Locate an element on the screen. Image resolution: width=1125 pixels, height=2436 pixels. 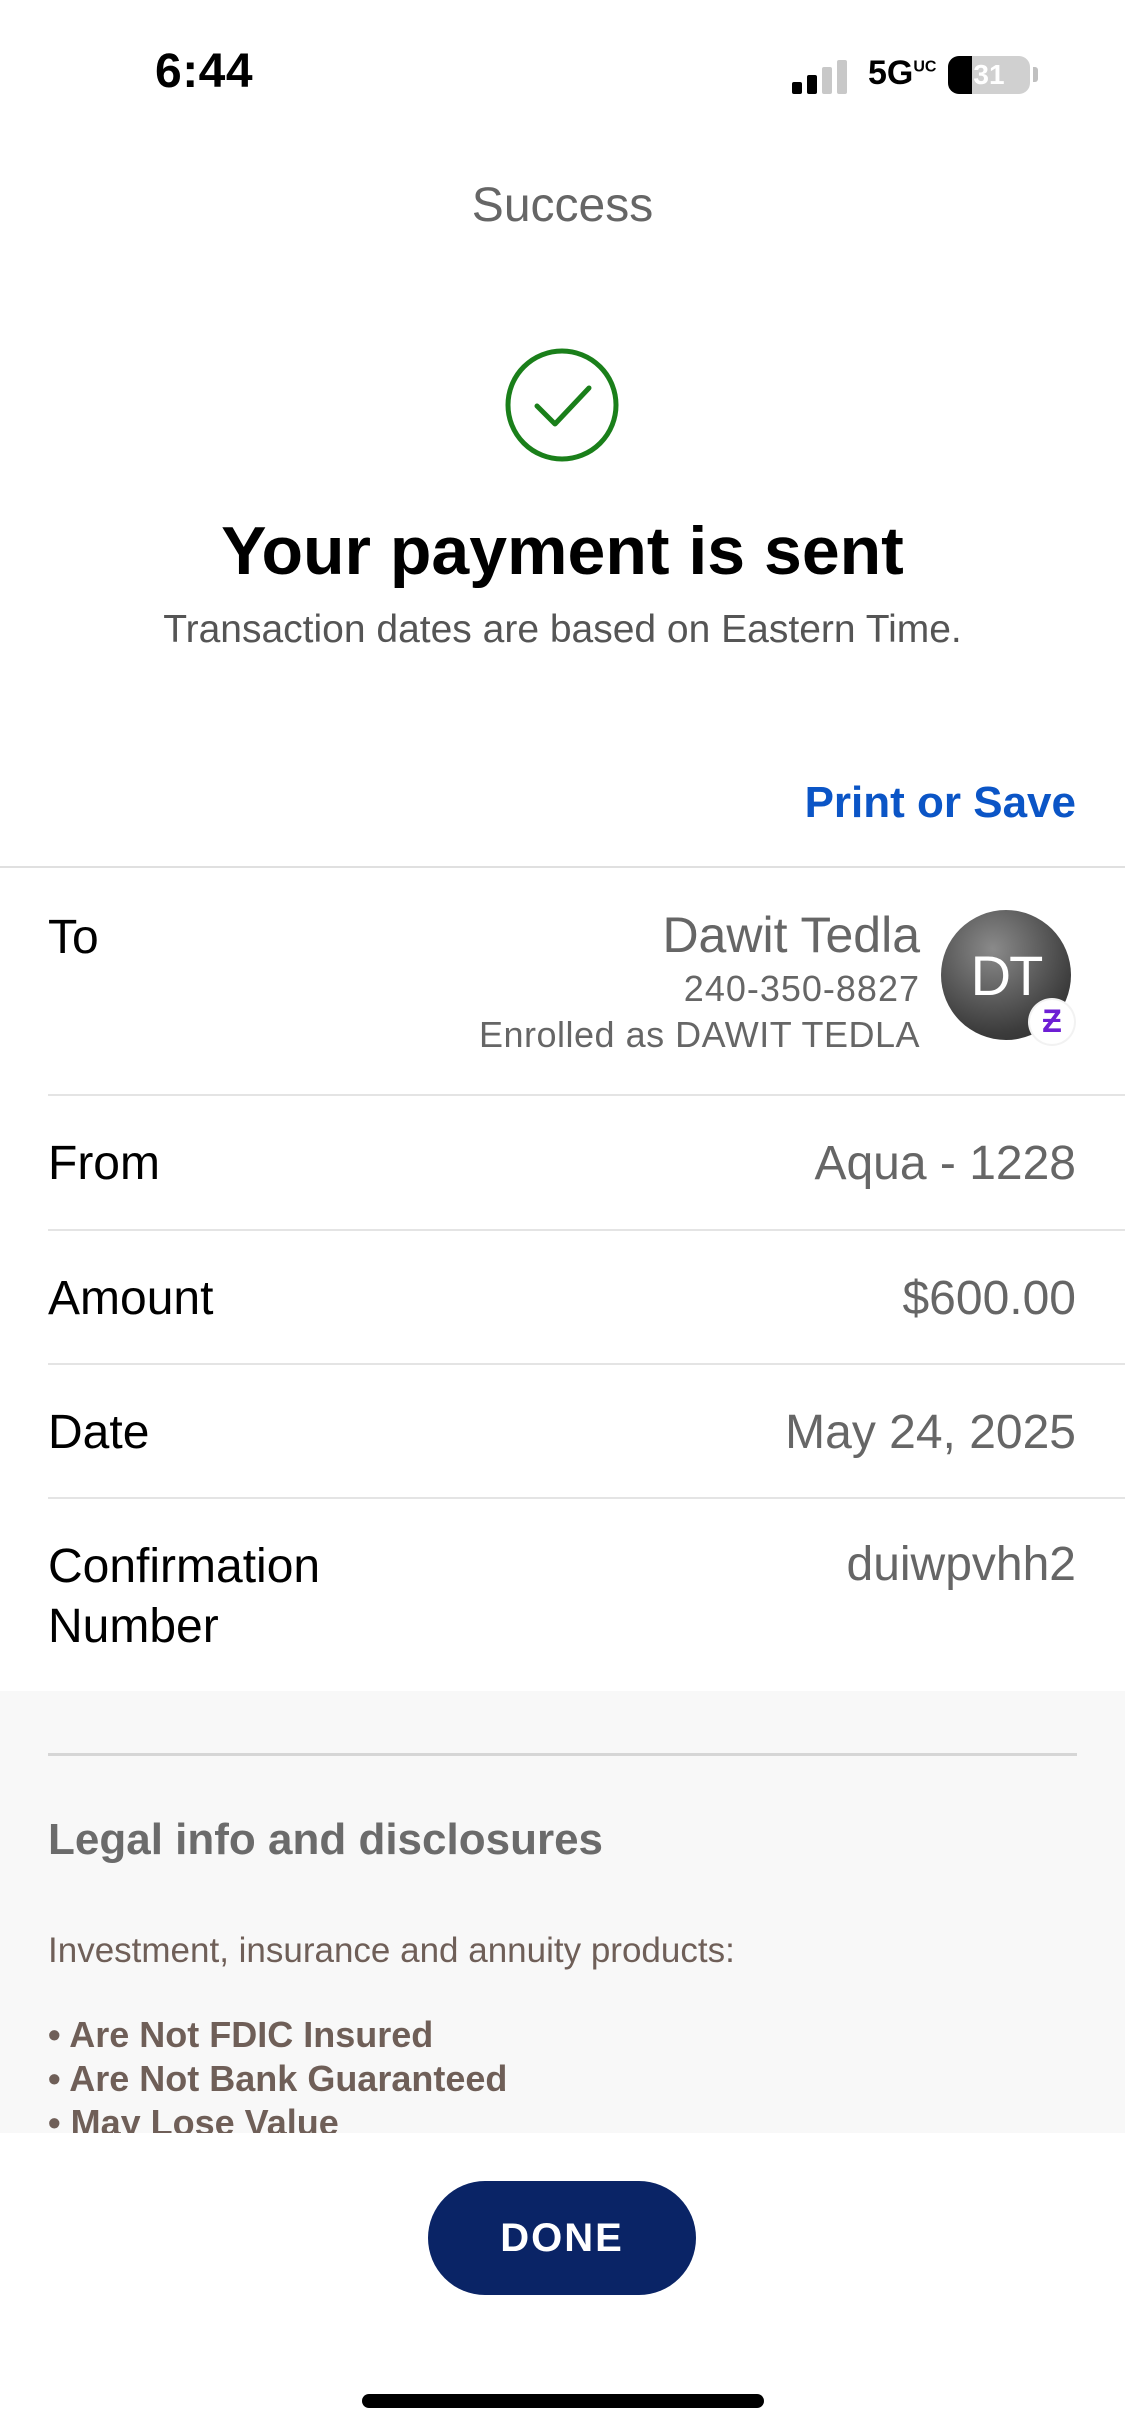
avatar-initials: DT is located at coordinates (1007, 975).